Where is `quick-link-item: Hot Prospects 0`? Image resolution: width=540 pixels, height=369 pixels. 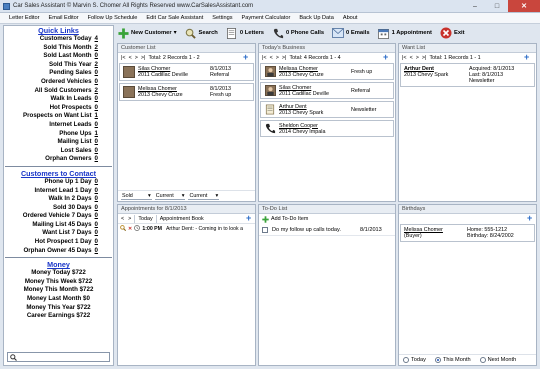 quick-link-item: Hot Prospects 0 is located at coordinates (58, 108).